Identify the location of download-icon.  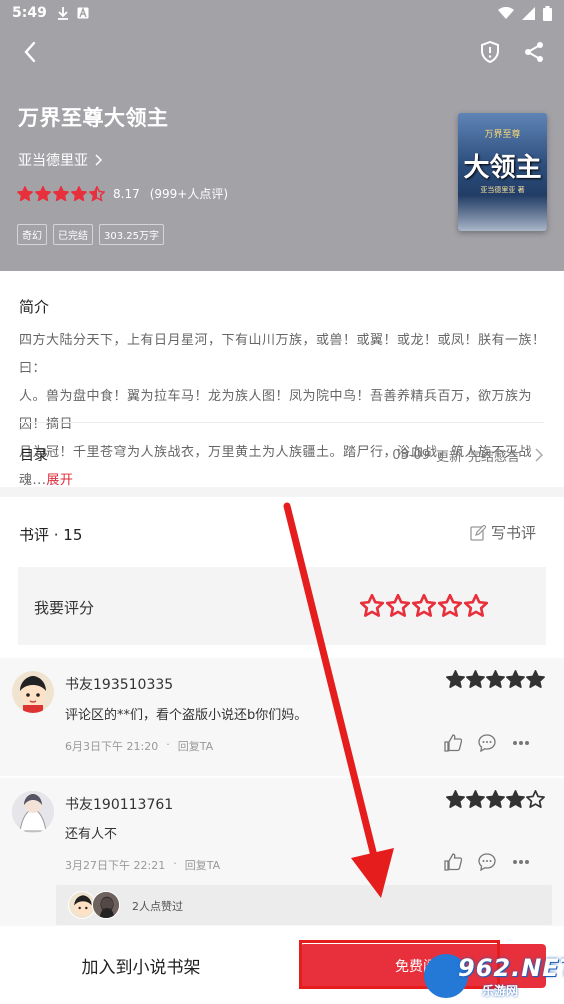
(62, 13).